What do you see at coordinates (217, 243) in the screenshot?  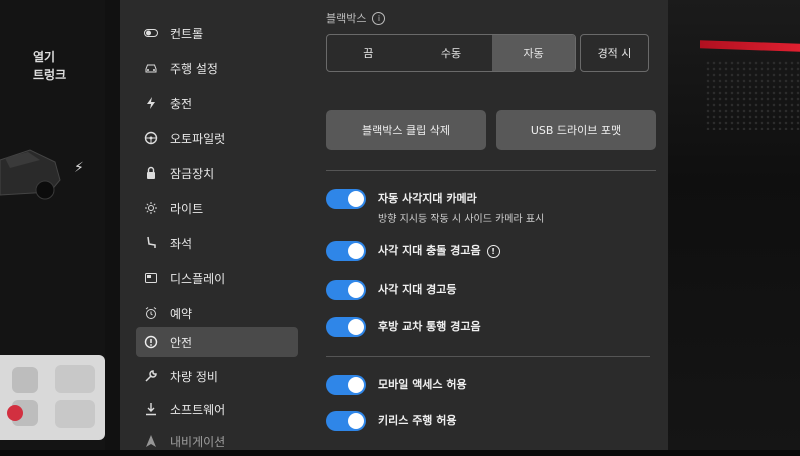 I see `sidebar-item-seats: 좌석` at bounding box center [217, 243].